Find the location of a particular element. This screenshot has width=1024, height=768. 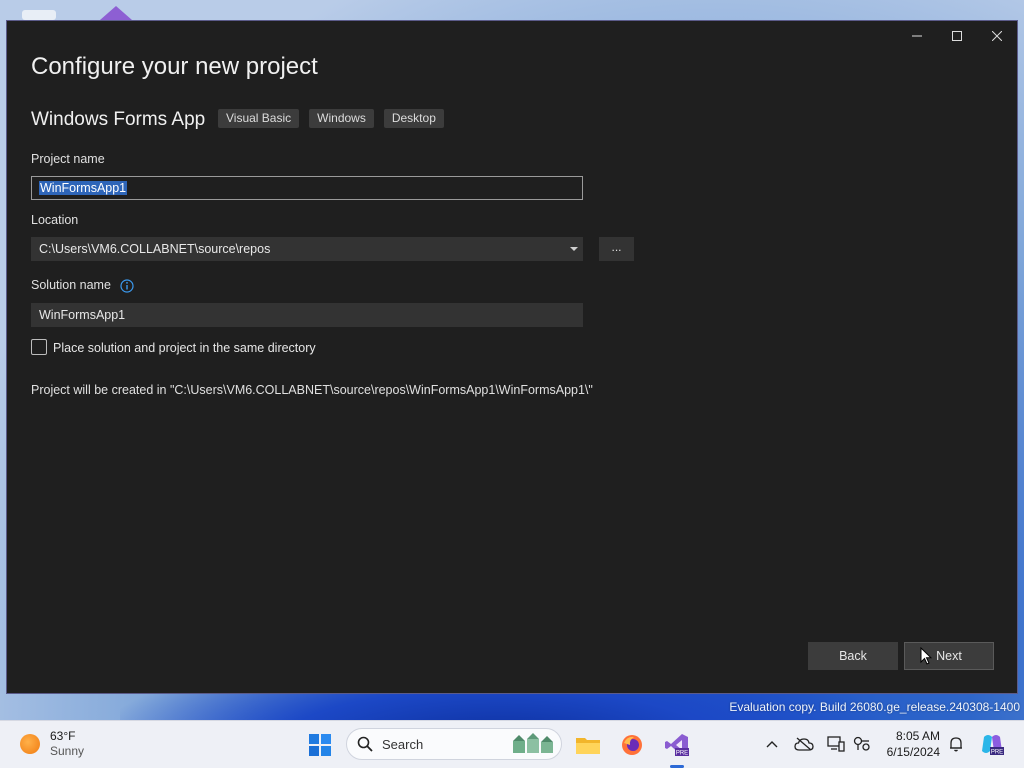

close-button is located at coordinates (997, 36).